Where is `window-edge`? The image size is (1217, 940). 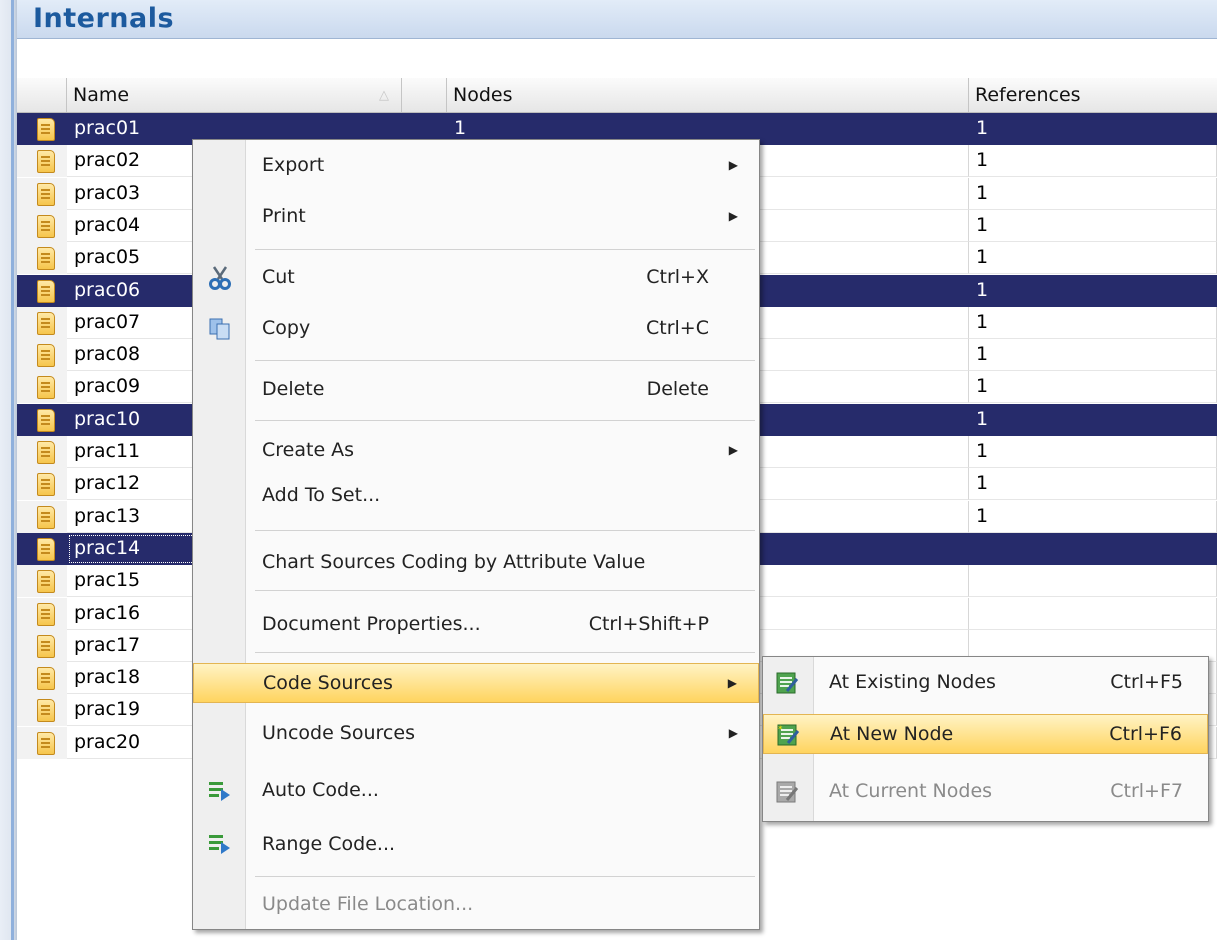 window-edge is located at coordinates (8, 470).